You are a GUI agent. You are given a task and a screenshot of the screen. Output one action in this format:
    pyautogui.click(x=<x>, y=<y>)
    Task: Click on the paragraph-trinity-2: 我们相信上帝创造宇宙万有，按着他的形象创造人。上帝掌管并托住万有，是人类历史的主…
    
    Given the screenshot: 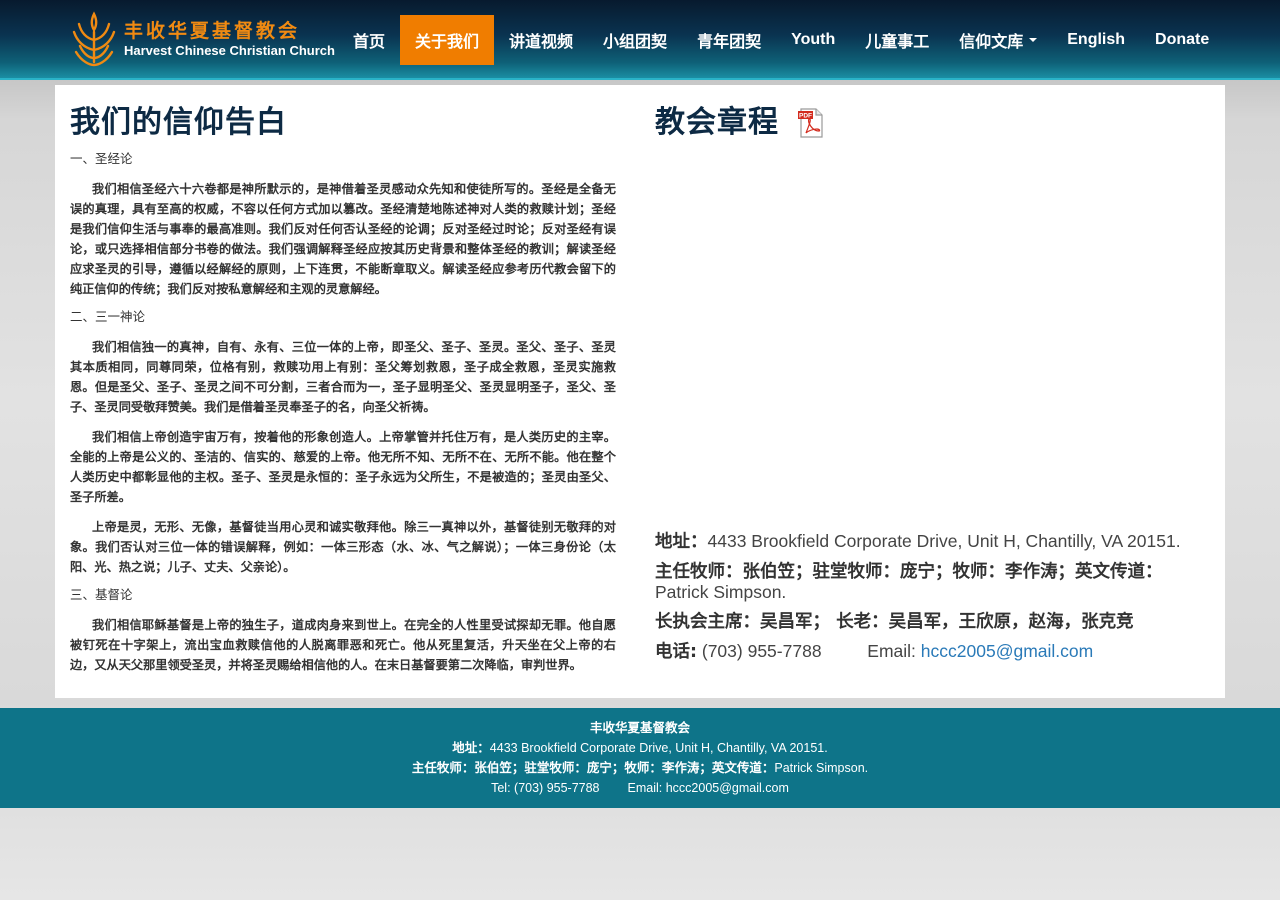 What is the action you would take?
    pyautogui.click(x=343, y=467)
    